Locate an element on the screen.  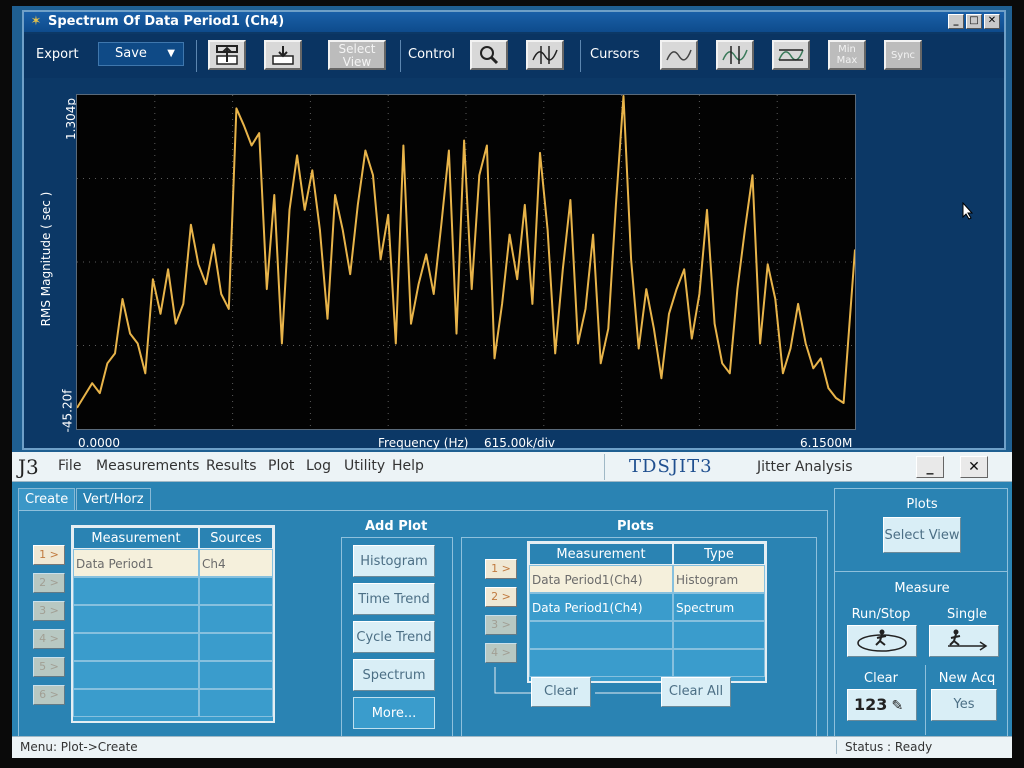
export-label: Export is located at coordinates (57, 54).